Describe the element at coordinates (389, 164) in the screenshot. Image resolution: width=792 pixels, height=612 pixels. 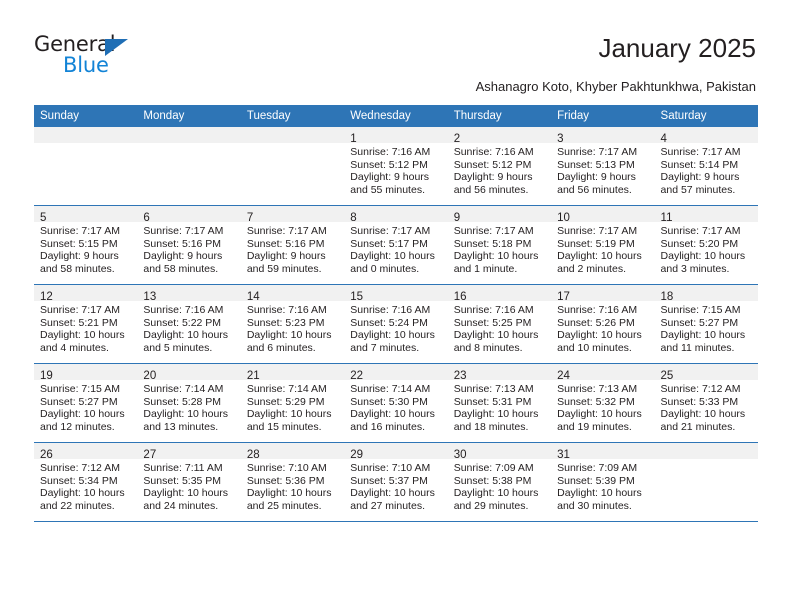
I see `sunset-text: Sunset: 5:12 PM` at that location.